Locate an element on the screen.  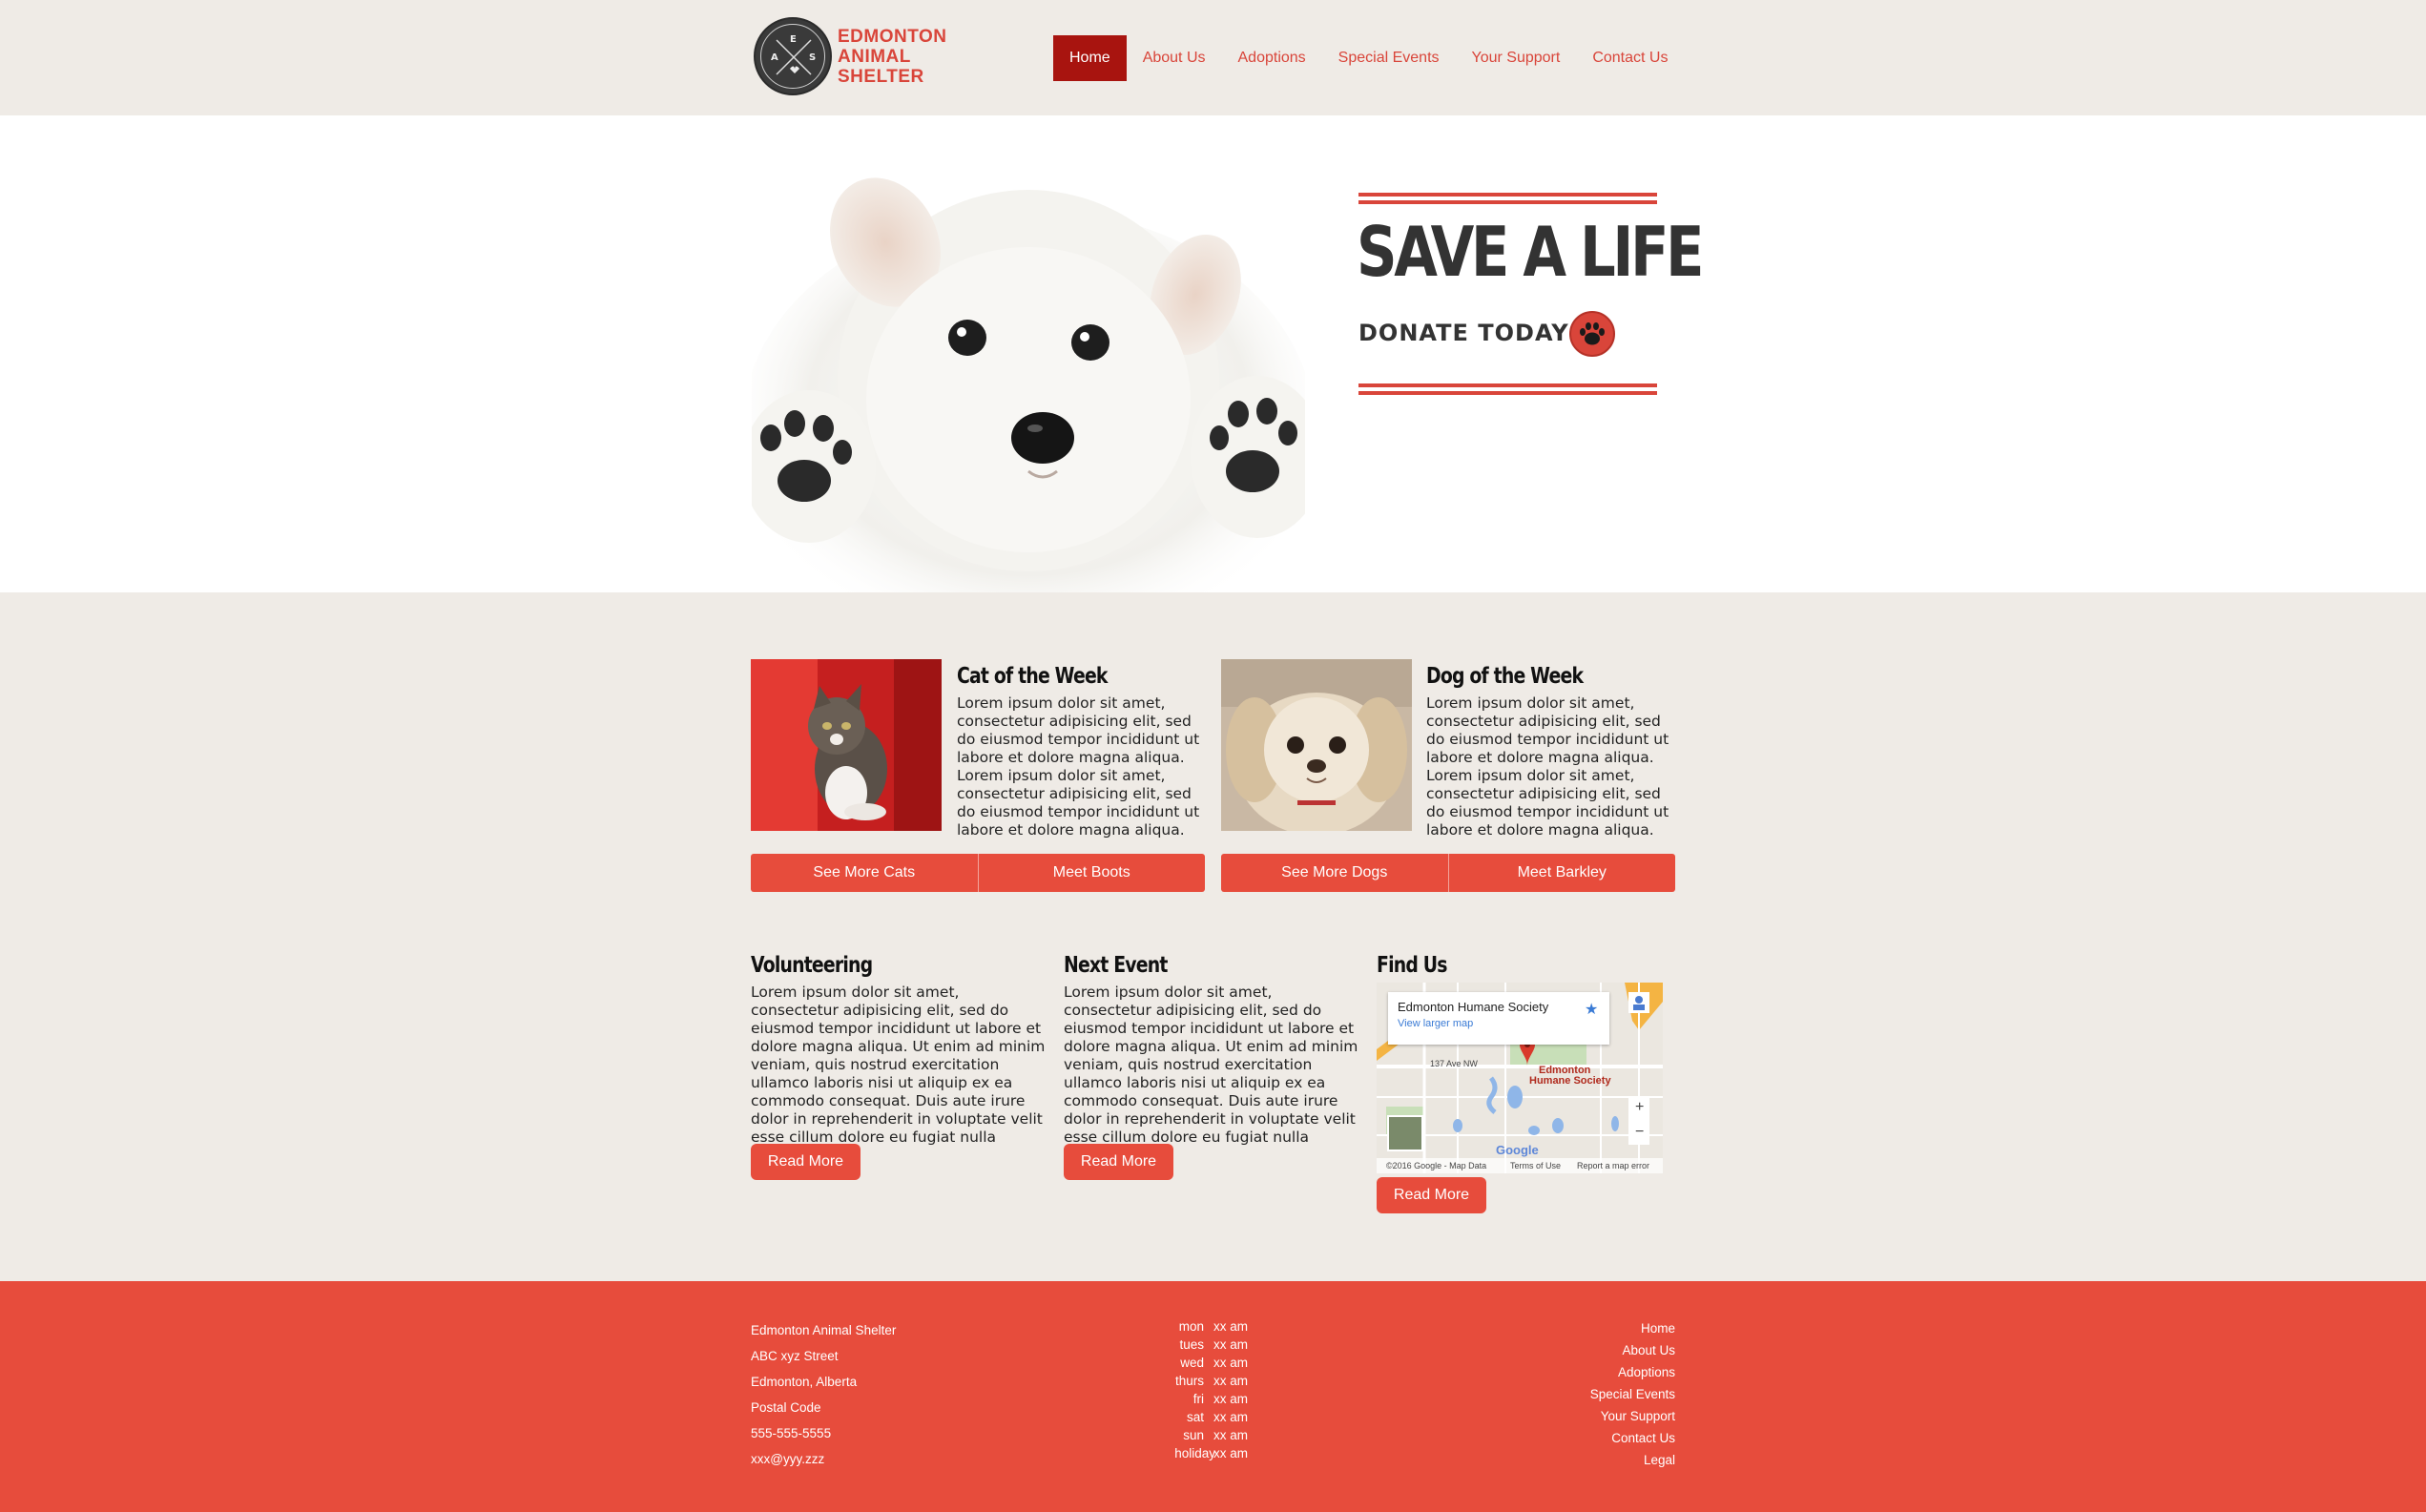
footer-email: xxx@yyy.zzz is located at coordinates (788, 1459).